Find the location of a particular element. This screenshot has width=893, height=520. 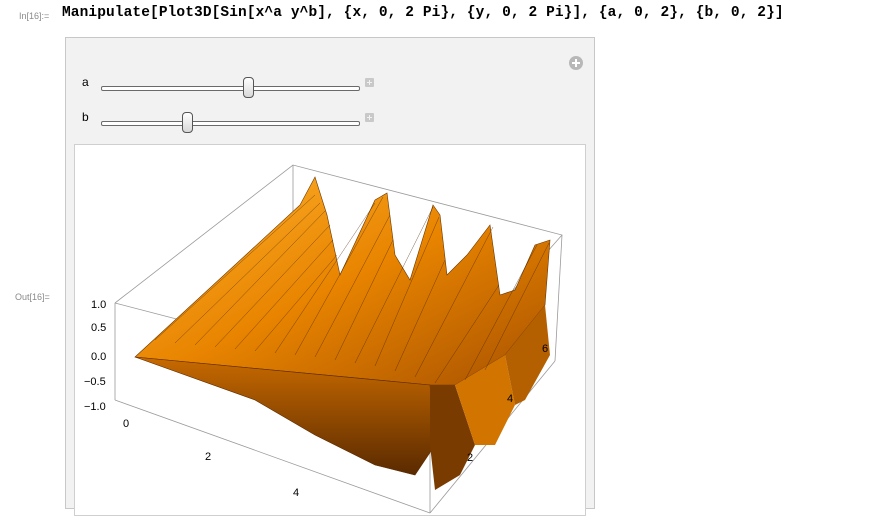

slider-b-expand-icon is located at coordinates (369, 117).